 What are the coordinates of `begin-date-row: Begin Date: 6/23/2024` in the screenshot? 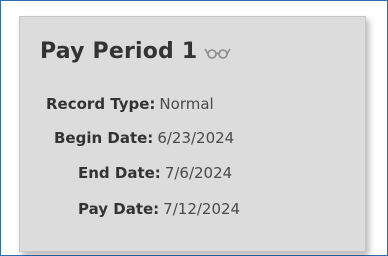 It's located at (204, 138).